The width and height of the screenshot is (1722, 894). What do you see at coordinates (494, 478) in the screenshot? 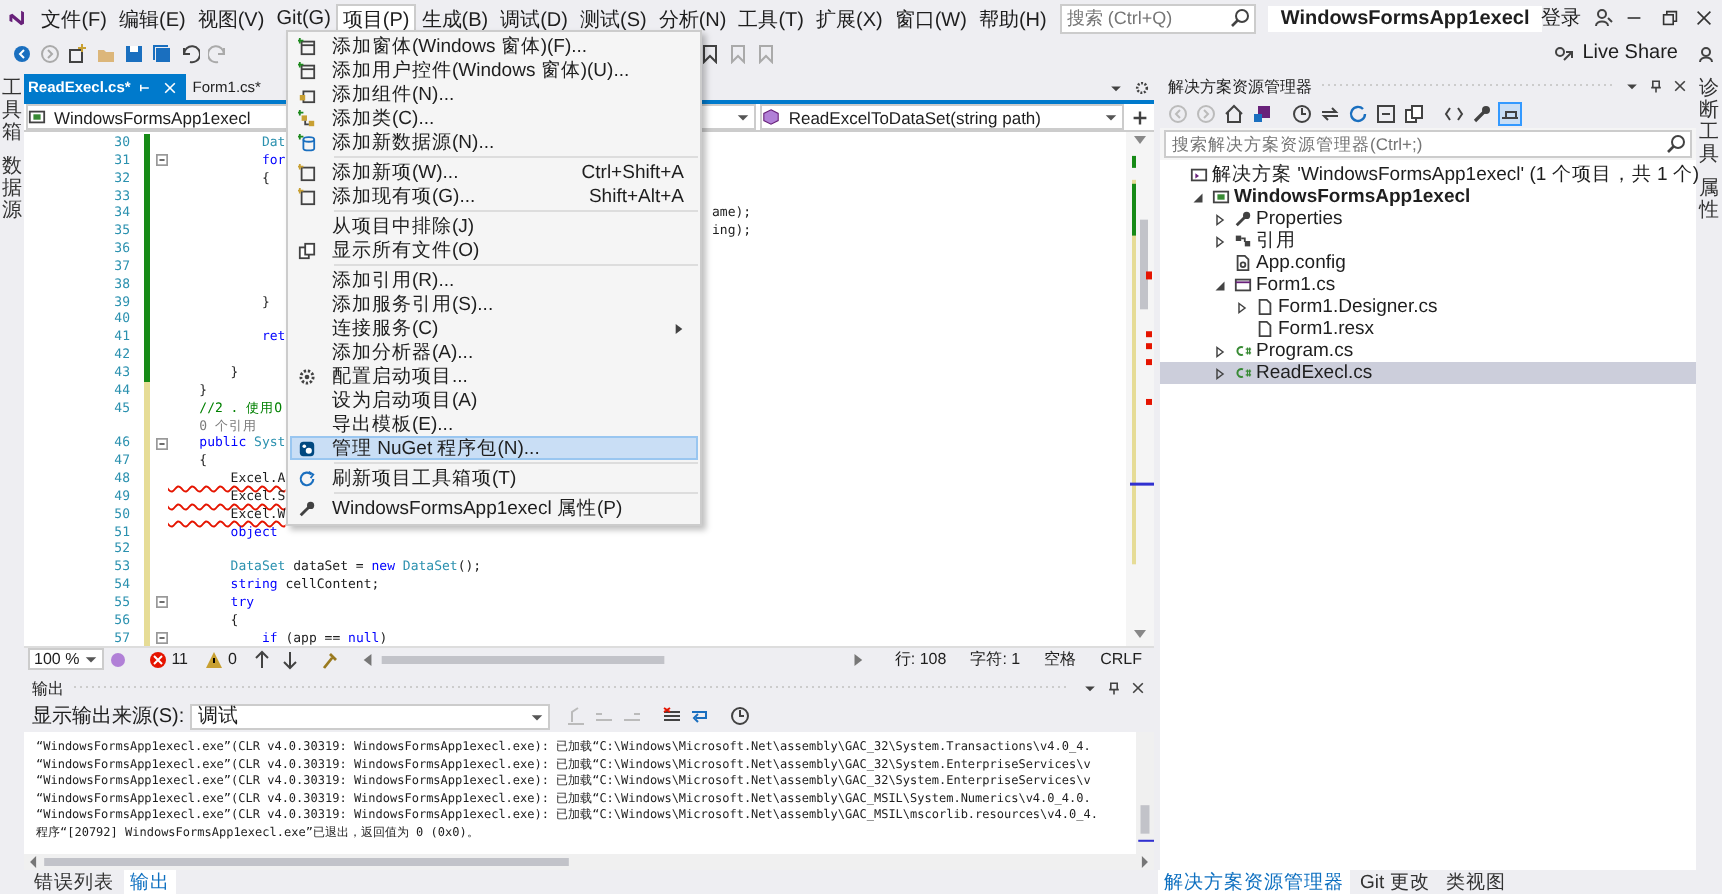
I see `menu-item: 刷新项目工具箱项(T)` at bounding box center [494, 478].